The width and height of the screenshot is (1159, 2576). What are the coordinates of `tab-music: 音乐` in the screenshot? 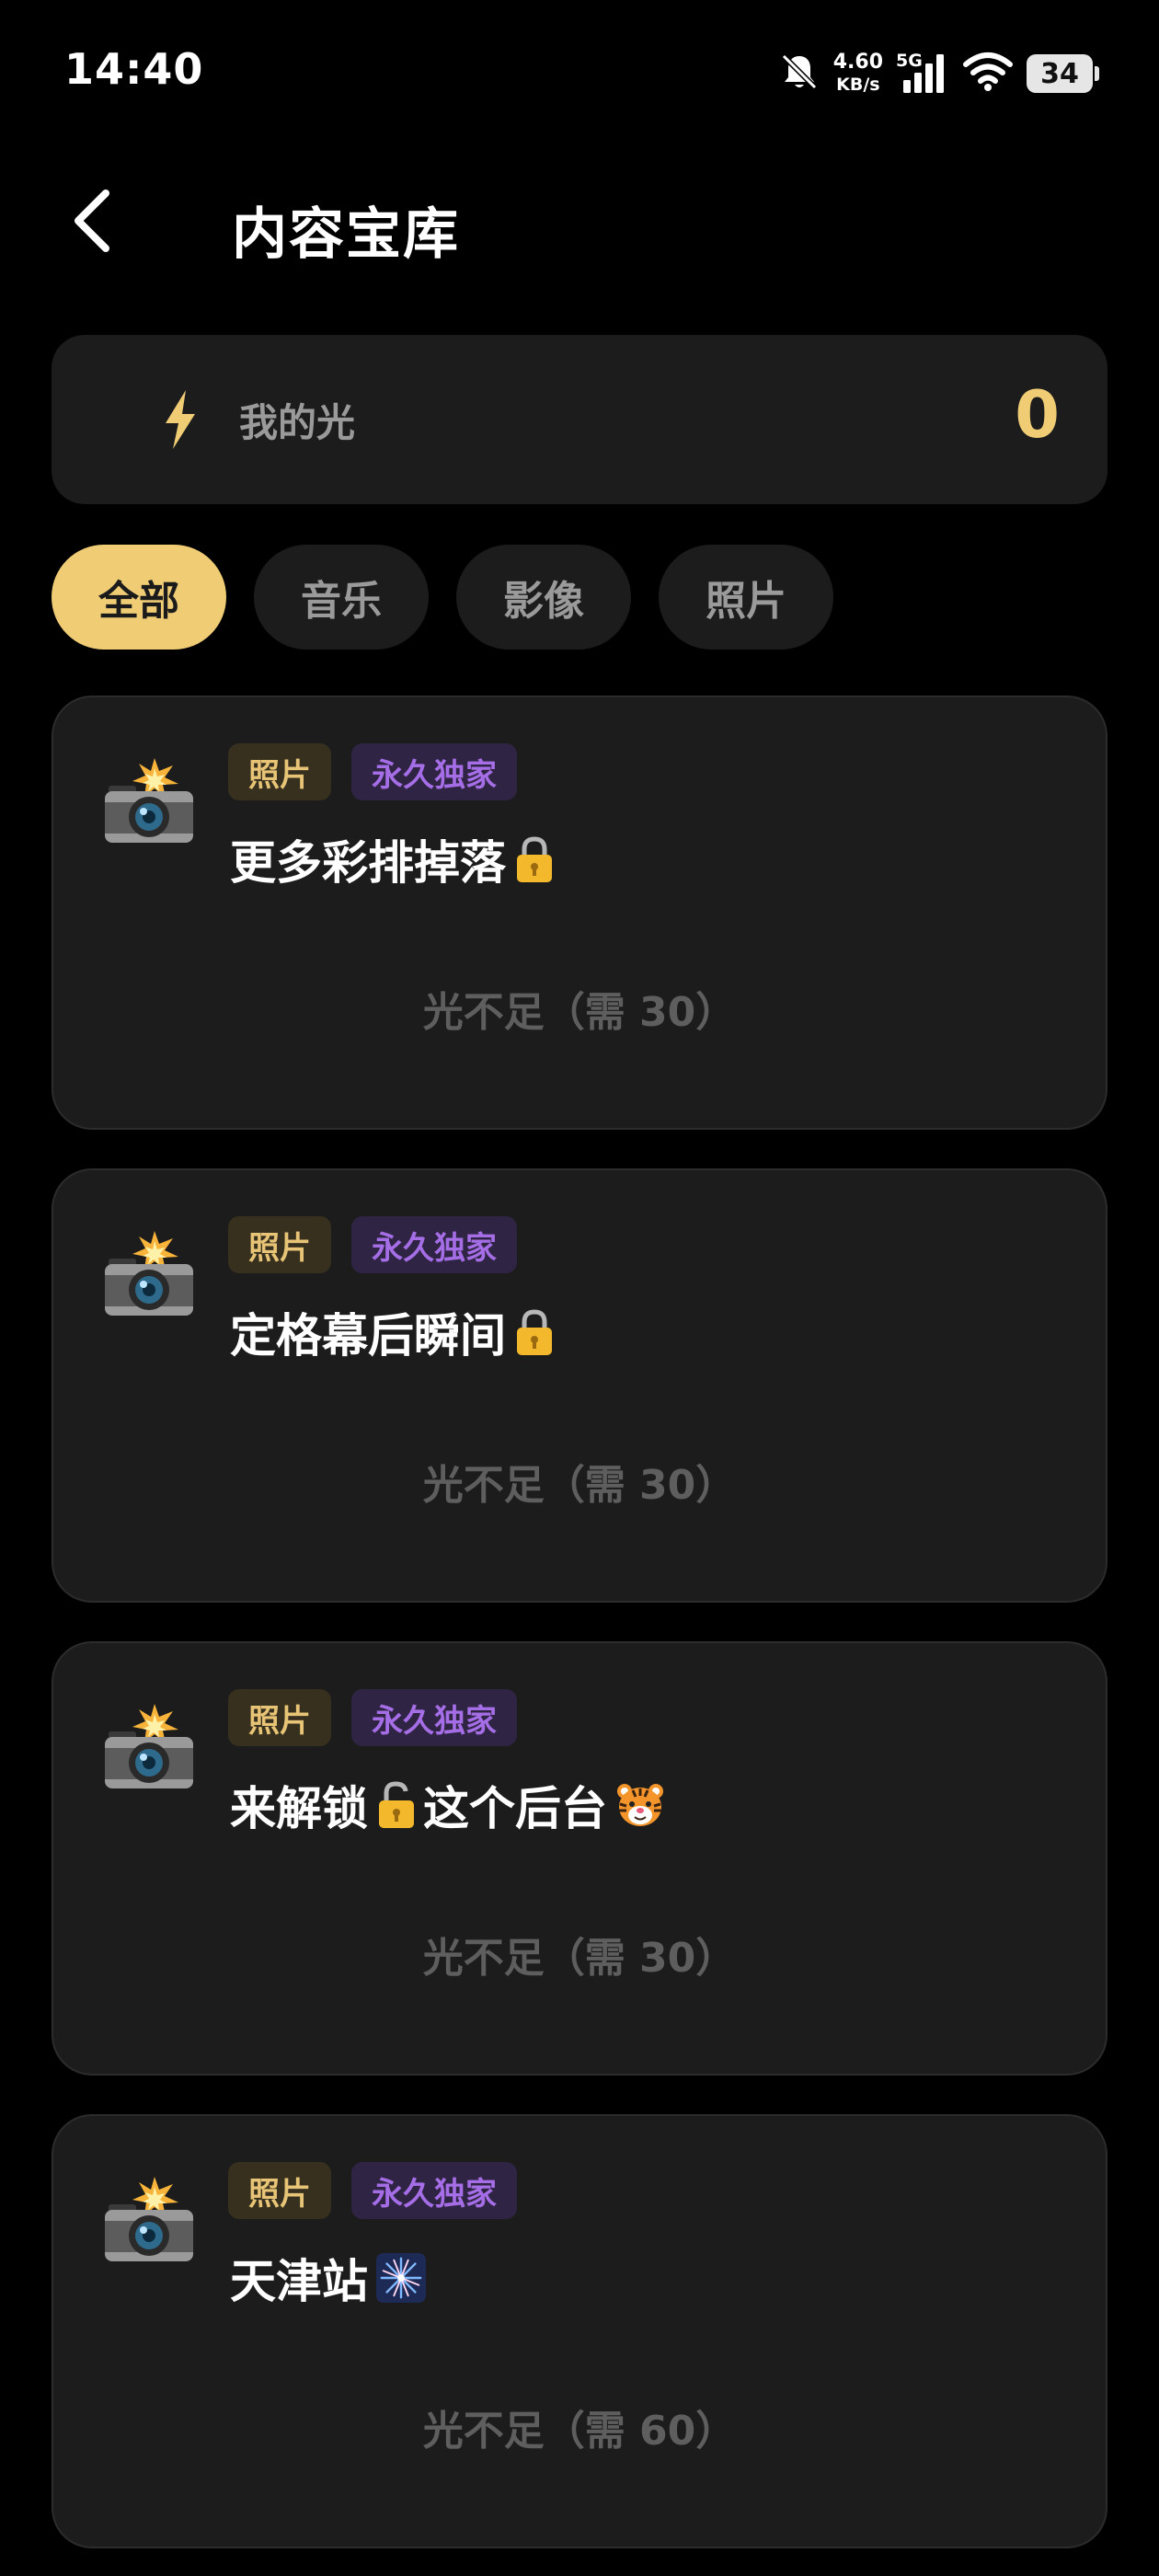 It's located at (341, 597).